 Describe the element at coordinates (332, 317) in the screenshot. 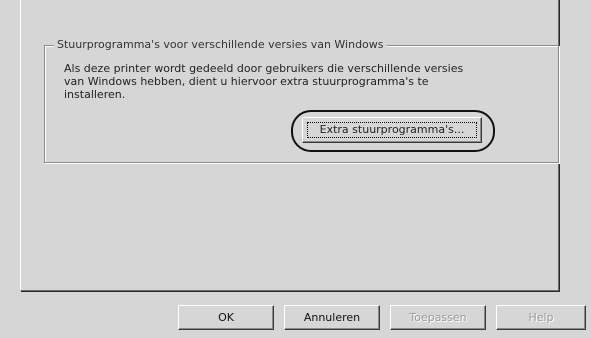

I see `cancel-button: Annuleren` at that location.